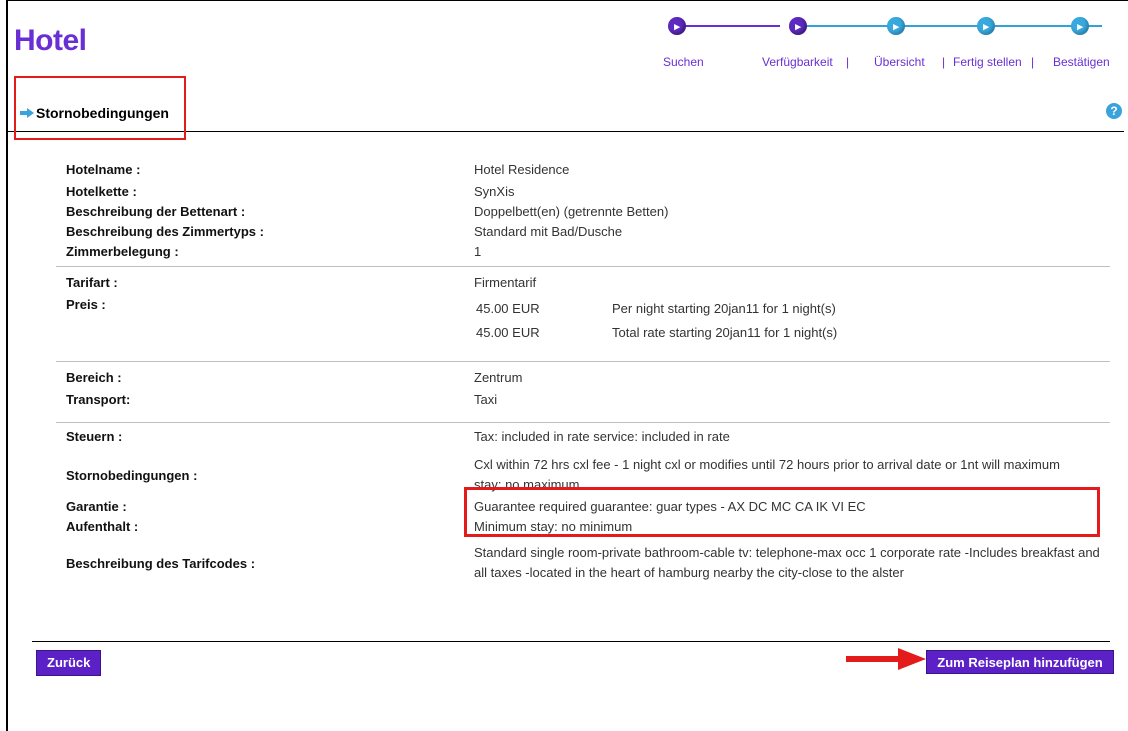  What do you see at coordinates (498, 377) in the screenshot?
I see `detail-value: Zentrum` at bounding box center [498, 377].